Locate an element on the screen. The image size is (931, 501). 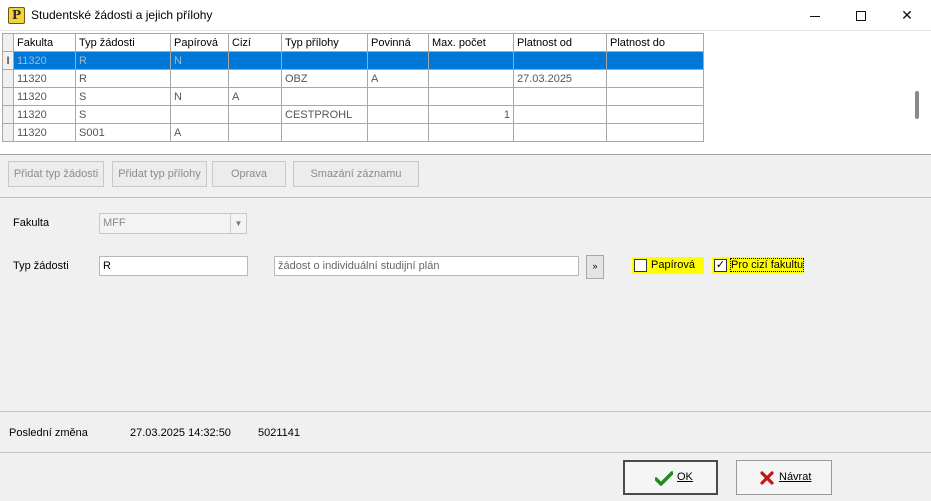
minimize-icon is located at coordinates (815, 16).